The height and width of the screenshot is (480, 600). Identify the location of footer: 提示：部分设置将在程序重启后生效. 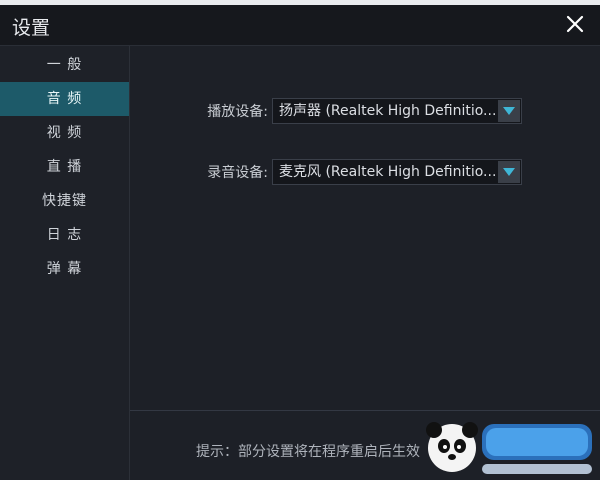
(365, 445).